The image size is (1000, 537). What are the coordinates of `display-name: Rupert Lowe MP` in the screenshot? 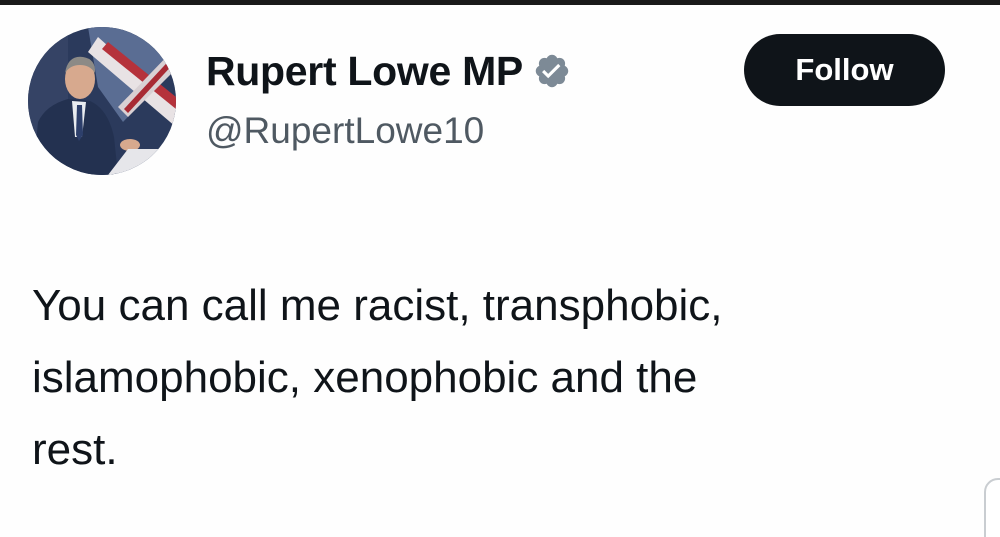 It's located at (364, 71).